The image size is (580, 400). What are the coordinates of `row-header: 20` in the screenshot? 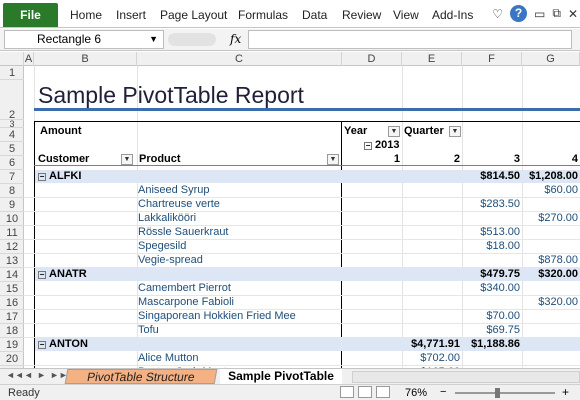 It's located at (12, 359).